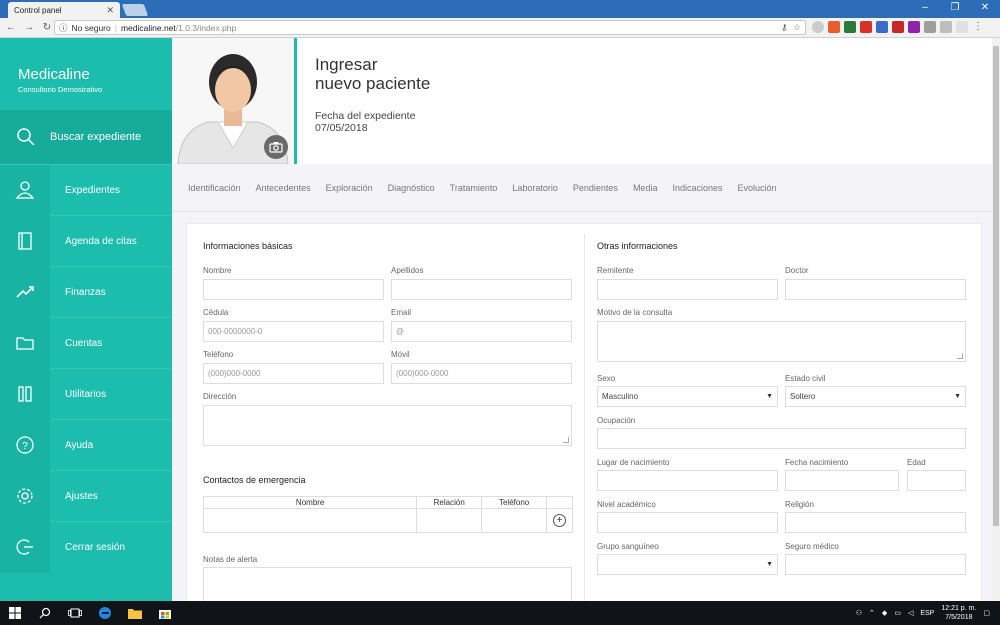  I want to click on forward-icon: →, so click(29, 27).